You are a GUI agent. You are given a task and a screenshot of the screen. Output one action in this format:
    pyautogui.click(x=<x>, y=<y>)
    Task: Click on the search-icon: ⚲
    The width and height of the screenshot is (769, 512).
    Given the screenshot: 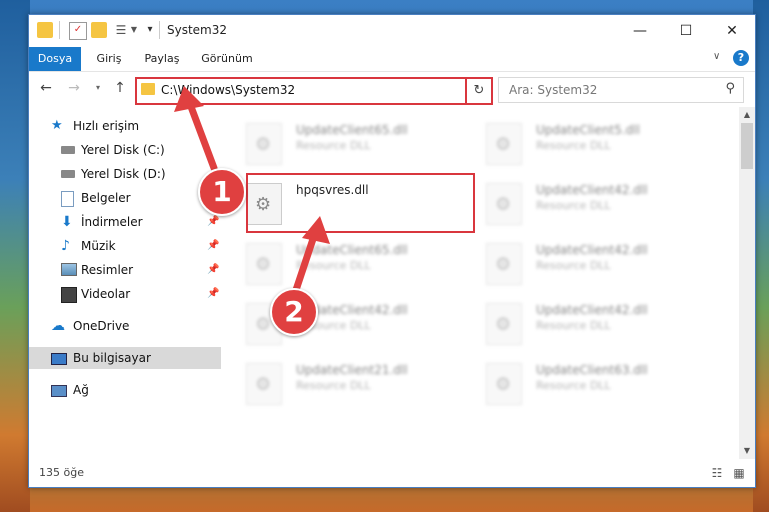 What is the action you would take?
    pyautogui.click(x=730, y=88)
    